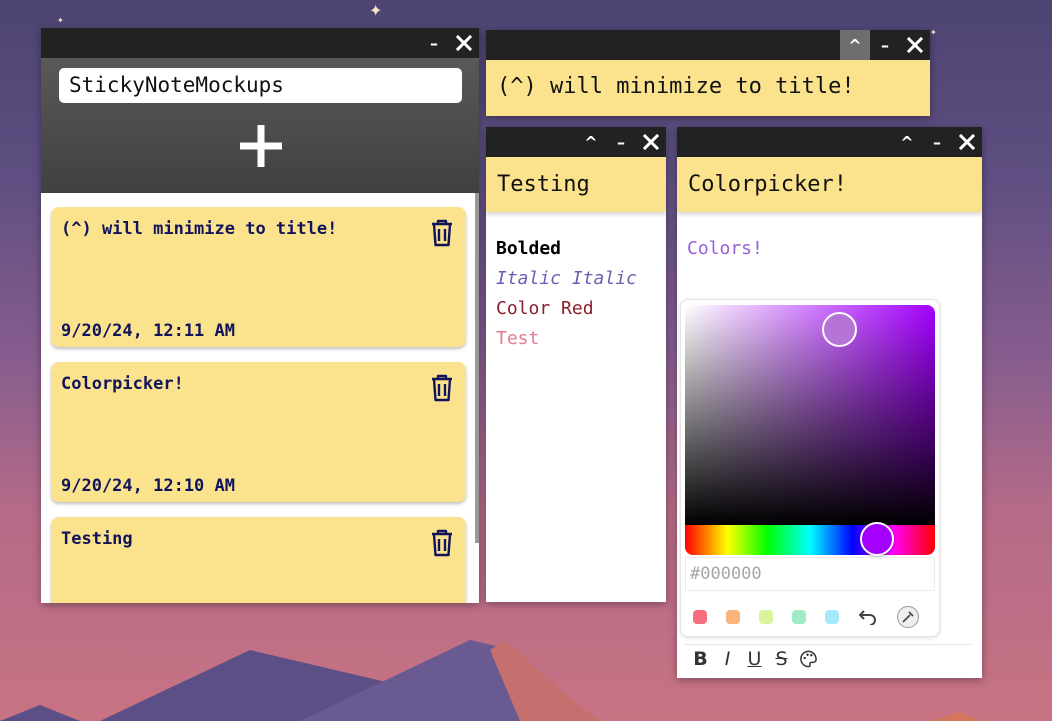  Describe the element at coordinates (258, 432) in the screenshot. I see `note-card: Colorpicker! 9/20/24, 12:10 AM` at that location.